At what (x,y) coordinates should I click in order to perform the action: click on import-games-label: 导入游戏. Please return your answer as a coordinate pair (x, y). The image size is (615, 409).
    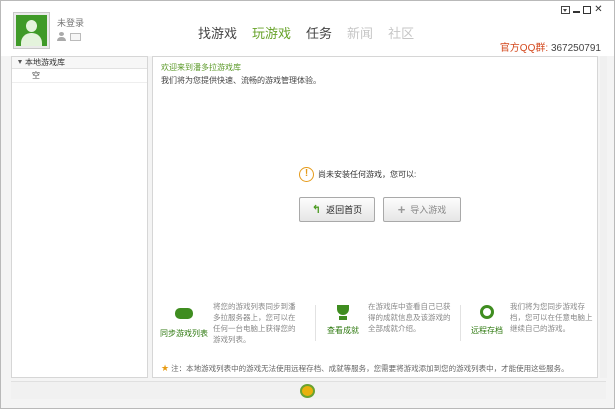
    Looking at the image, I should click on (428, 210).